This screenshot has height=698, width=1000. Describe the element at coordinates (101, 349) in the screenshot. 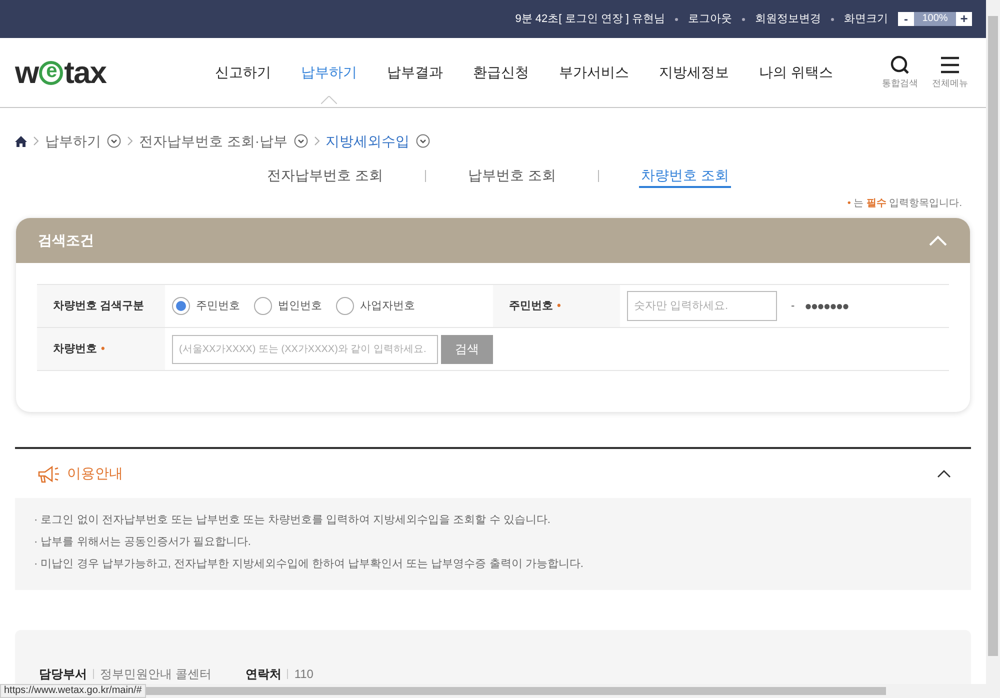

I see `field-label: 차량번호 •` at that location.